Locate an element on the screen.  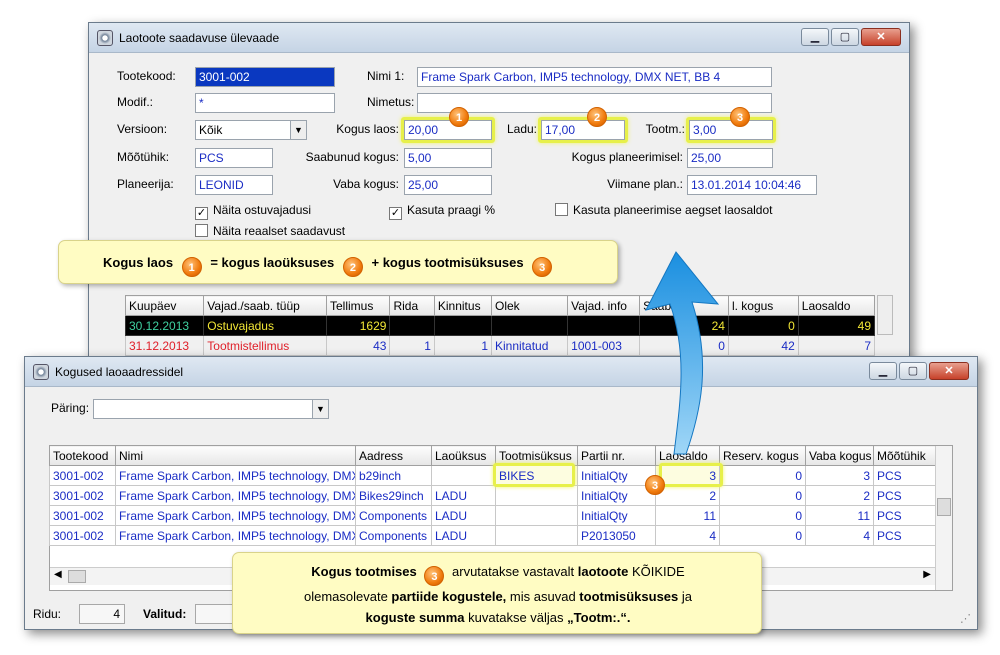
laosaldot-label: Kasuta planeerimise aegset laosaldot is located at coordinates (673, 210).